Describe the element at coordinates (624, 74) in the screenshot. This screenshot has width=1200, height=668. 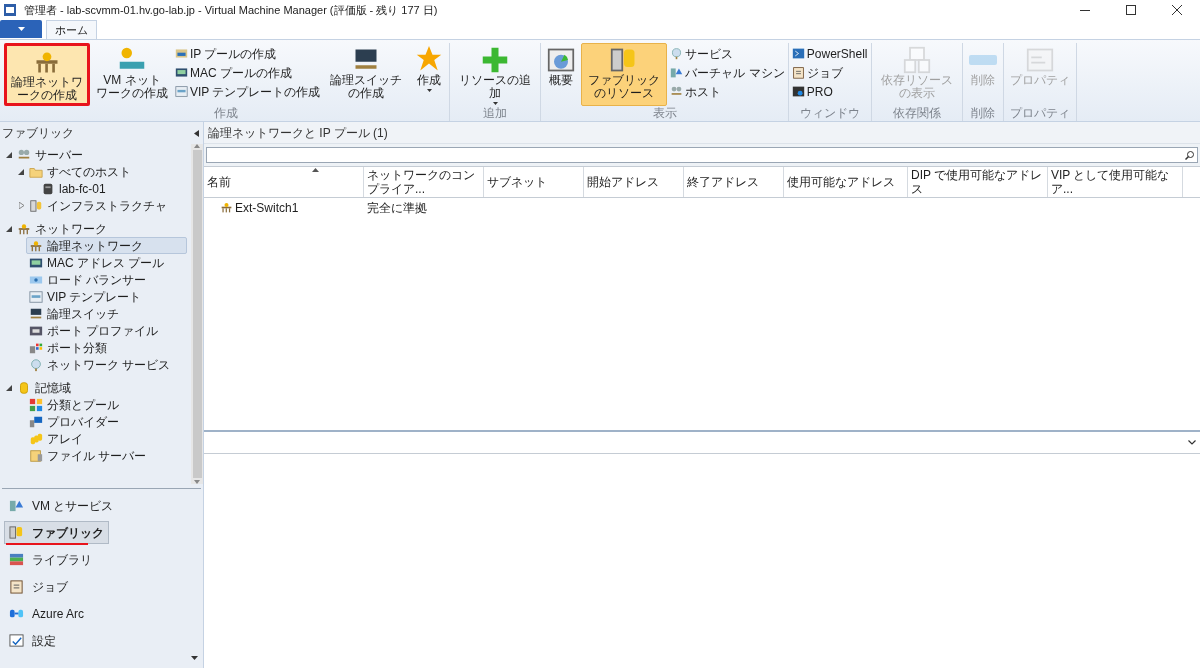
I see `ribbon-button: ファブリックのリソース` at that location.